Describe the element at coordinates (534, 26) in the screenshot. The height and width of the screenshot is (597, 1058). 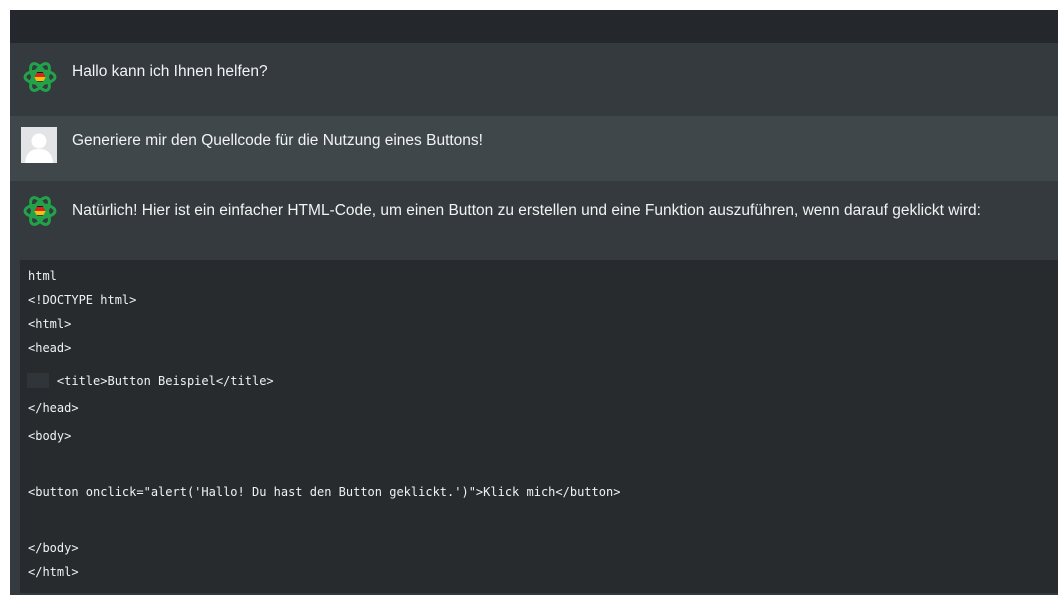
I see `top-bar` at that location.